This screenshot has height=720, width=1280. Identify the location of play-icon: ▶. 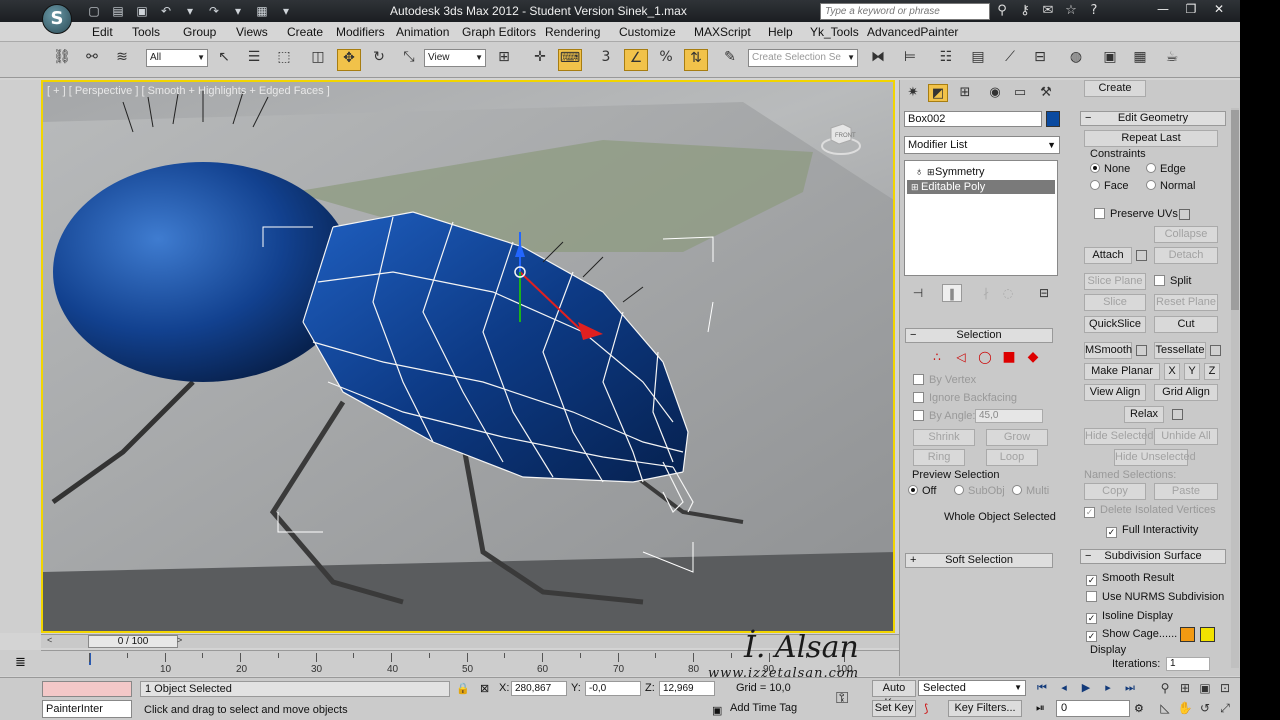
(1086, 687).